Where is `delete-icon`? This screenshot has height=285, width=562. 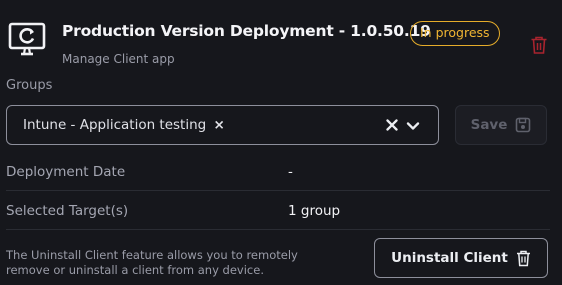
delete-icon is located at coordinates (539, 45).